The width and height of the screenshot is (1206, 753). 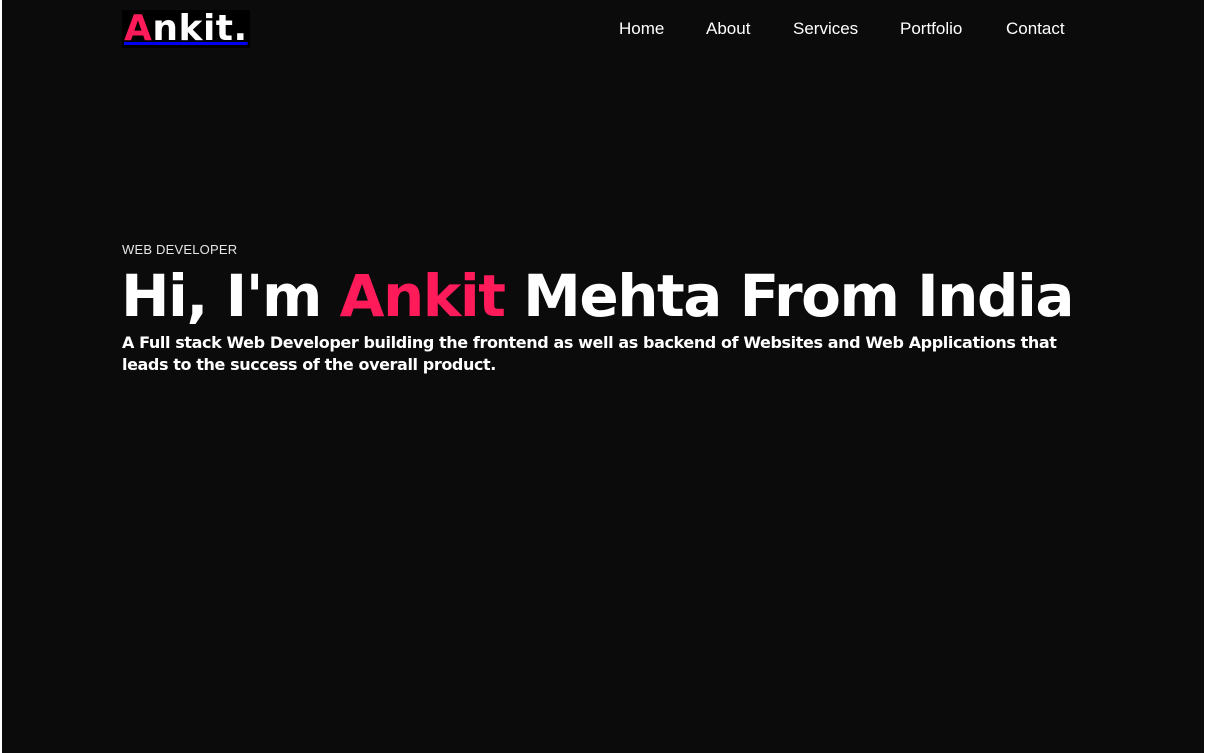 I want to click on hero-eyebrow: WEB DEVELOPER, so click(x=180, y=249).